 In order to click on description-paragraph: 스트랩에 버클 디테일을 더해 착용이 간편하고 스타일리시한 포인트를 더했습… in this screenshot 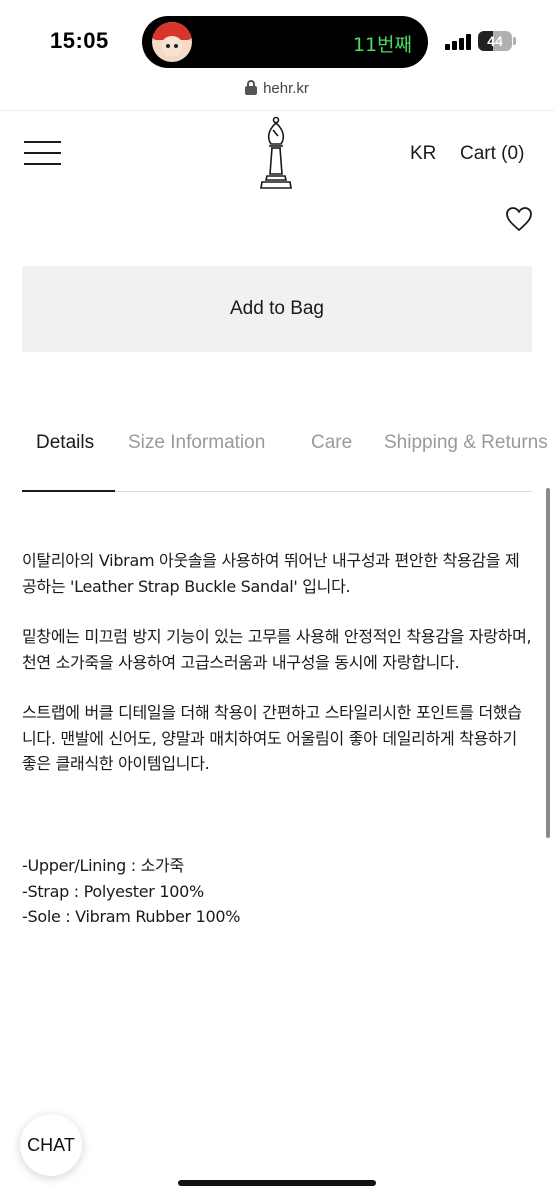, I will do `click(272, 738)`.